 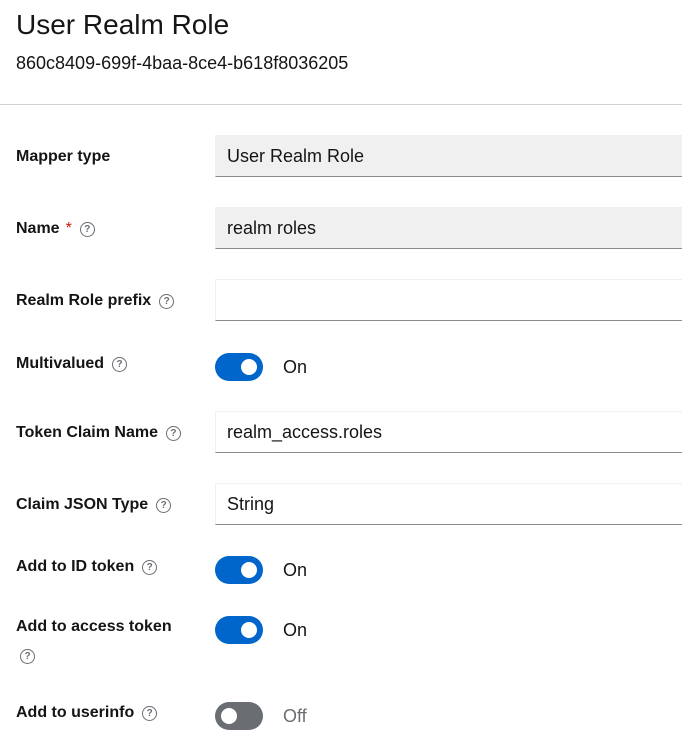 What do you see at coordinates (448, 300) in the screenshot?
I see `realm-role-prefix-input` at bounding box center [448, 300].